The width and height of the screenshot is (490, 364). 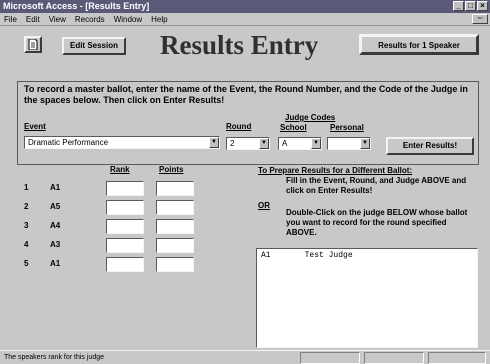 What do you see at coordinates (94, 46) in the screenshot?
I see `edit-session-button: Edit Session` at bounding box center [94, 46].